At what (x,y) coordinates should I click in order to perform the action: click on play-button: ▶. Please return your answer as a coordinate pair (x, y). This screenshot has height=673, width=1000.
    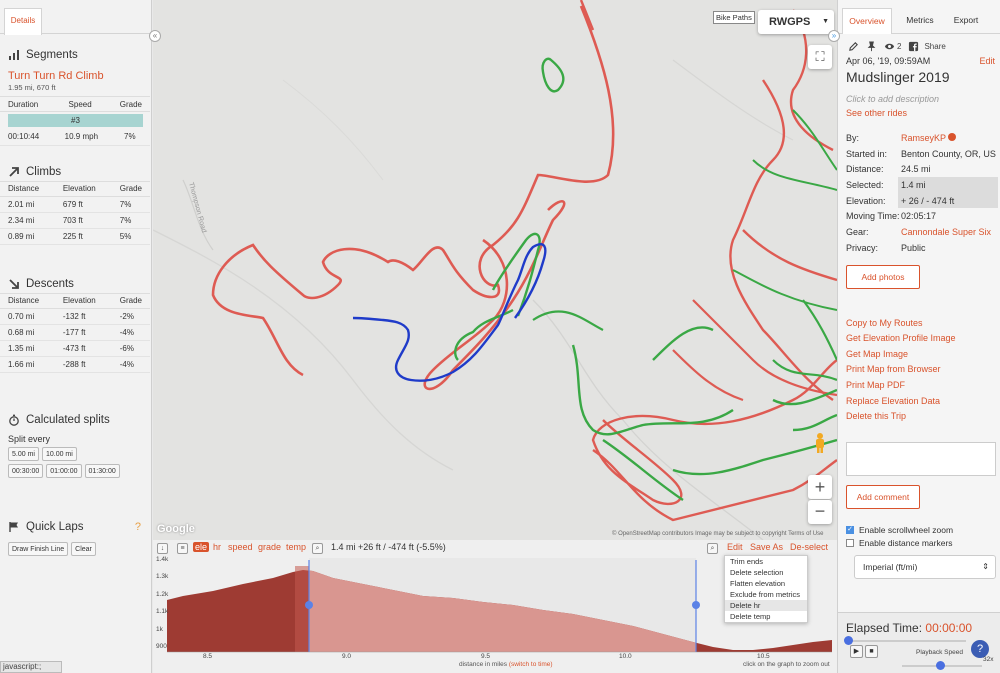
    Looking at the image, I should click on (856, 651).